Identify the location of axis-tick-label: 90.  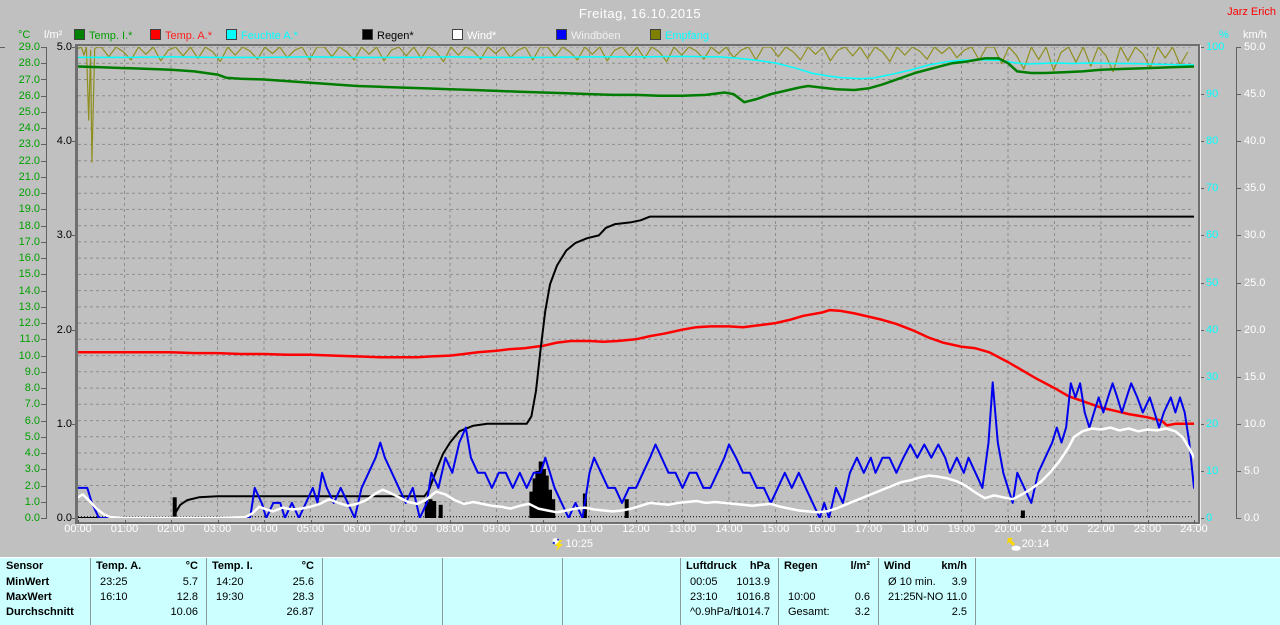
(1212, 94).